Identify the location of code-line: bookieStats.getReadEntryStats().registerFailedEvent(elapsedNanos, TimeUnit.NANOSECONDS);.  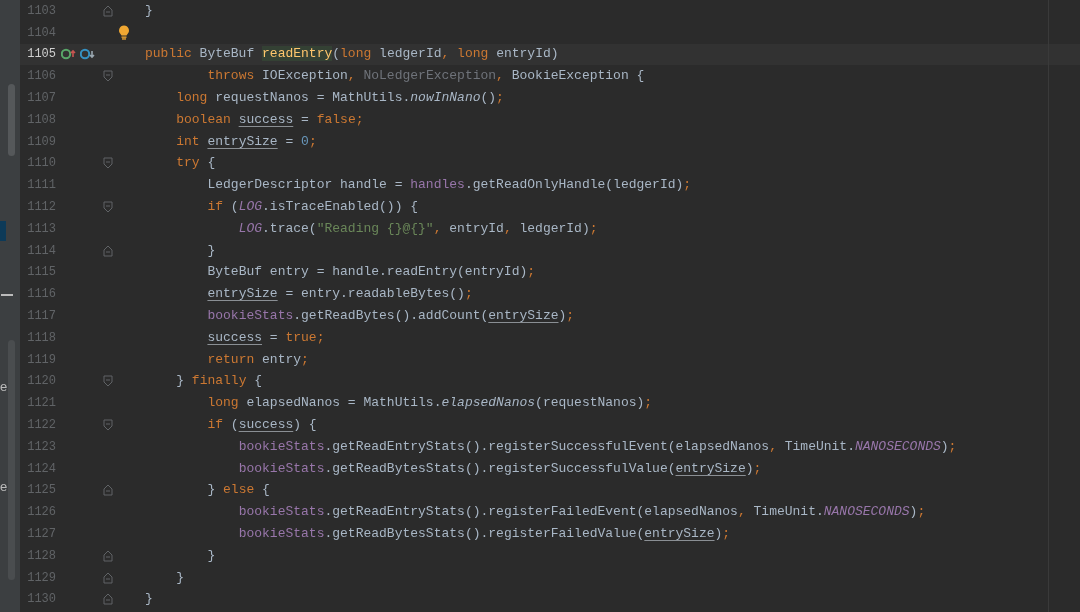
(581, 512).